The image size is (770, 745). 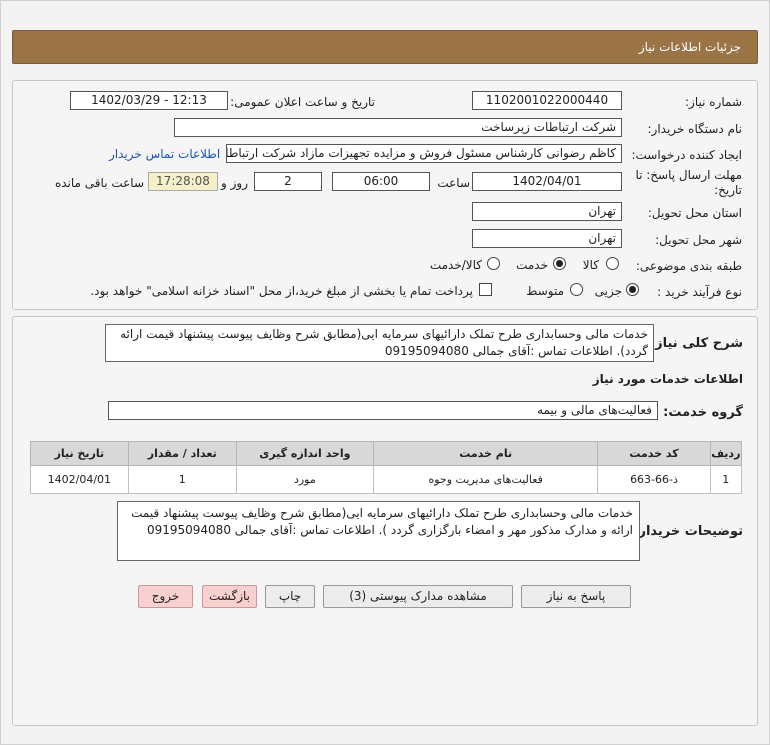 I want to click on cell-quantity: 1, so click(x=182, y=479).